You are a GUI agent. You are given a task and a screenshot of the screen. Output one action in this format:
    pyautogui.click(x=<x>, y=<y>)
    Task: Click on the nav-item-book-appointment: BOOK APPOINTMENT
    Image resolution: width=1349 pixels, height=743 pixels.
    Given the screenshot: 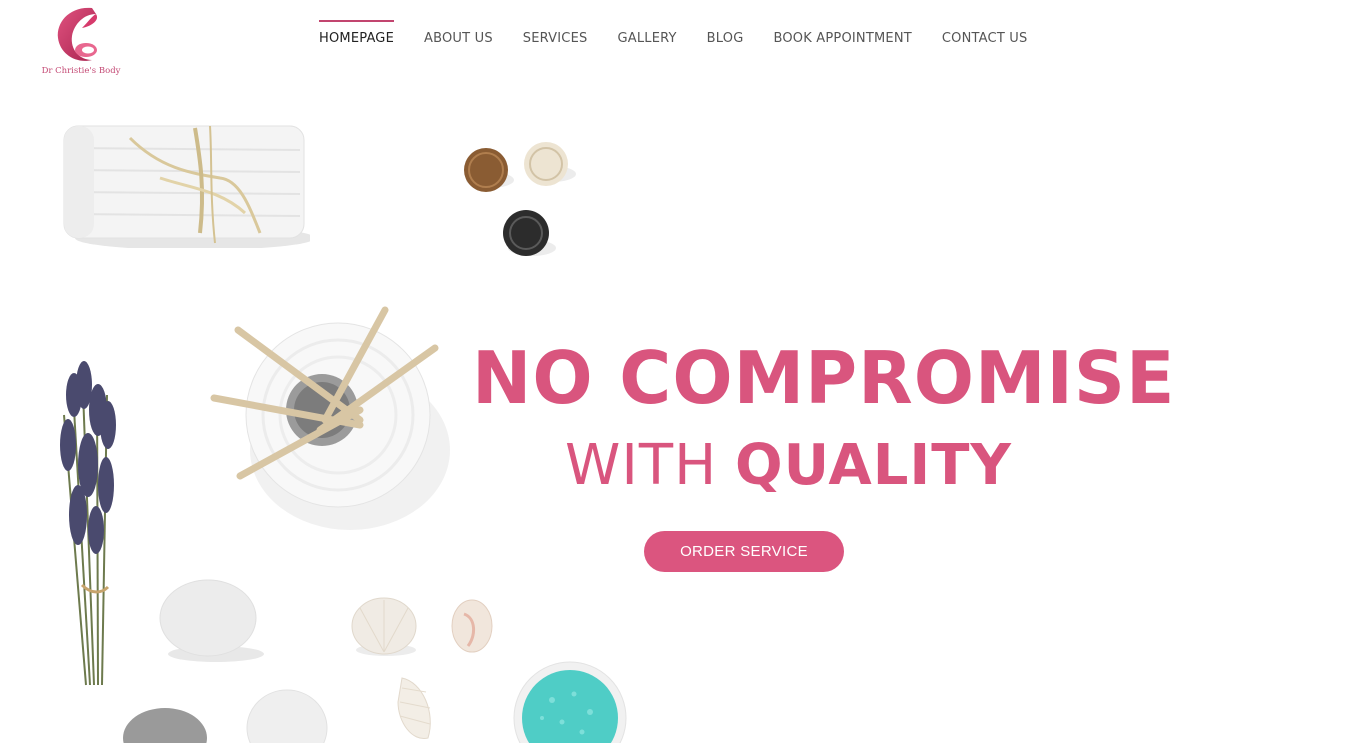 What is the action you would take?
    pyautogui.click(x=842, y=33)
    